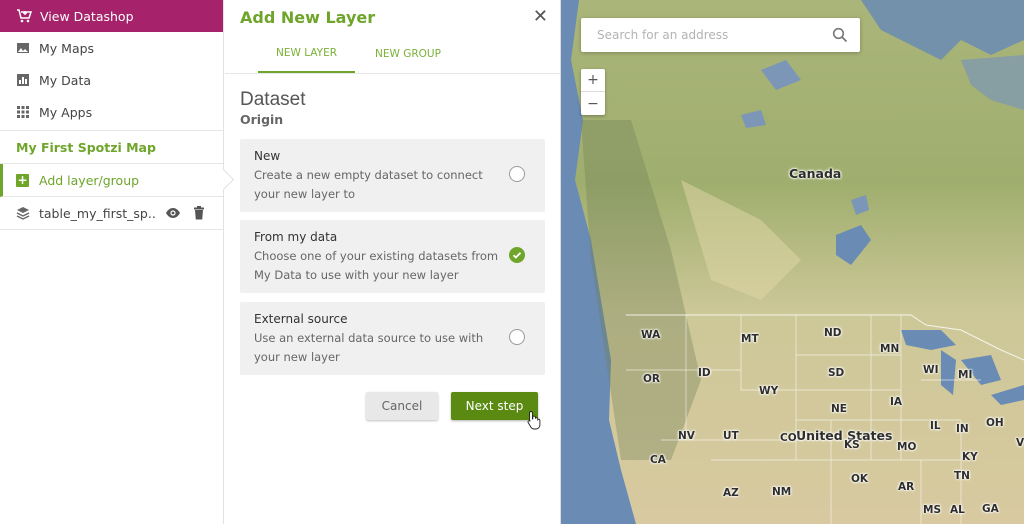 Image resolution: width=1024 pixels, height=524 pixels. I want to click on section-title: Dataset, so click(273, 99).